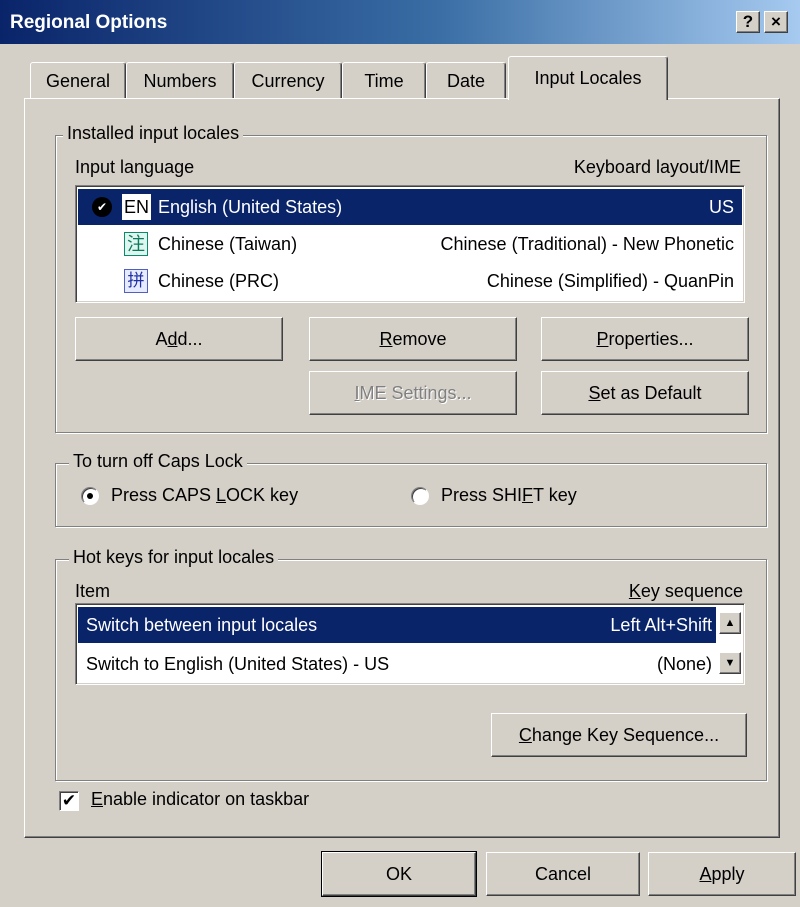  What do you see at coordinates (685, 591) in the screenshot?
I see `key-sequence-header: Key sequence` at bounding box center [685, 591].